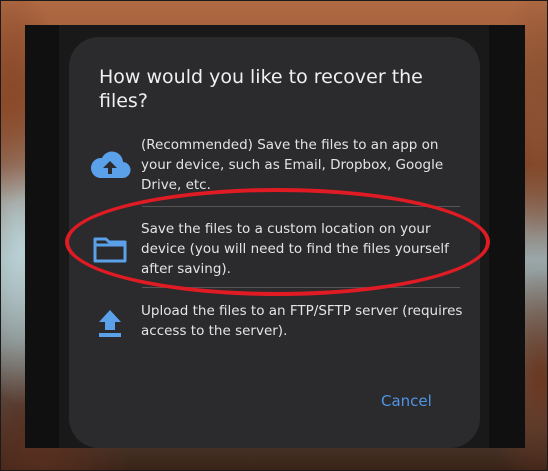 This screenshot has height=471, width=548. Describe the element at coordinates (406, 401) in the screenshot. I see `cancel-button: Cancel` at that location.